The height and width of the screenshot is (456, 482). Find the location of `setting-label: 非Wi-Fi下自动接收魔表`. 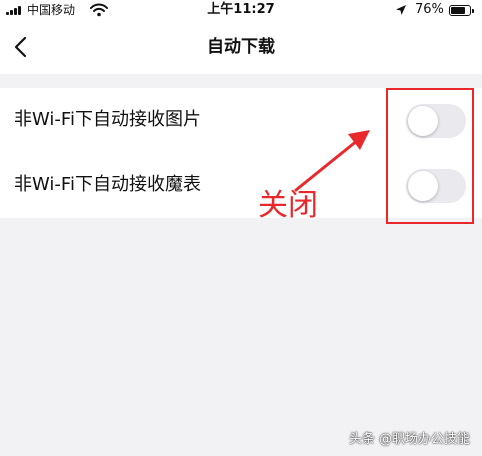

setting-label: 非Wi-Fi下自动接收魔表 is located at coordinates (107, 184).